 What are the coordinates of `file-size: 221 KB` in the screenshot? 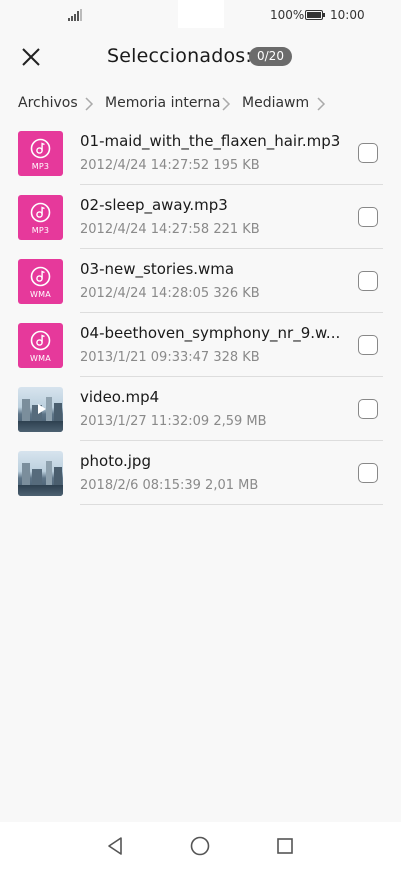 It's located at (236, 229).